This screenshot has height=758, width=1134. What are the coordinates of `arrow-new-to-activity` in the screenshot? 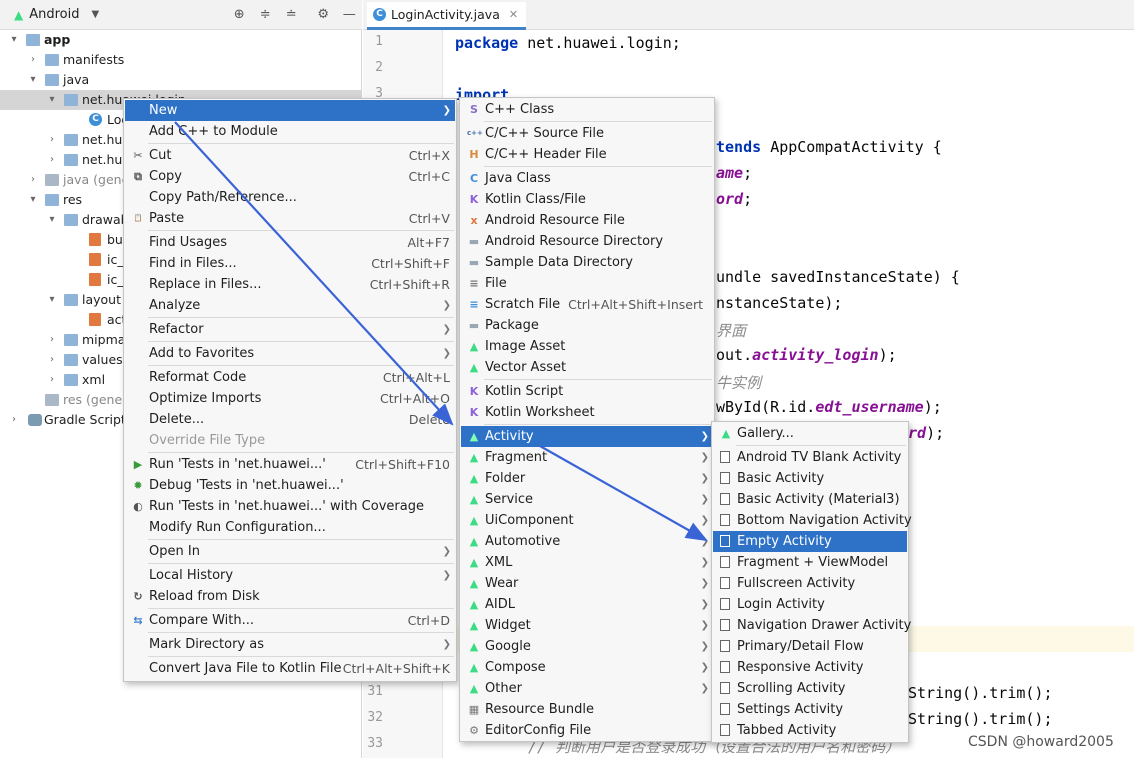 It's located at (314, 273).